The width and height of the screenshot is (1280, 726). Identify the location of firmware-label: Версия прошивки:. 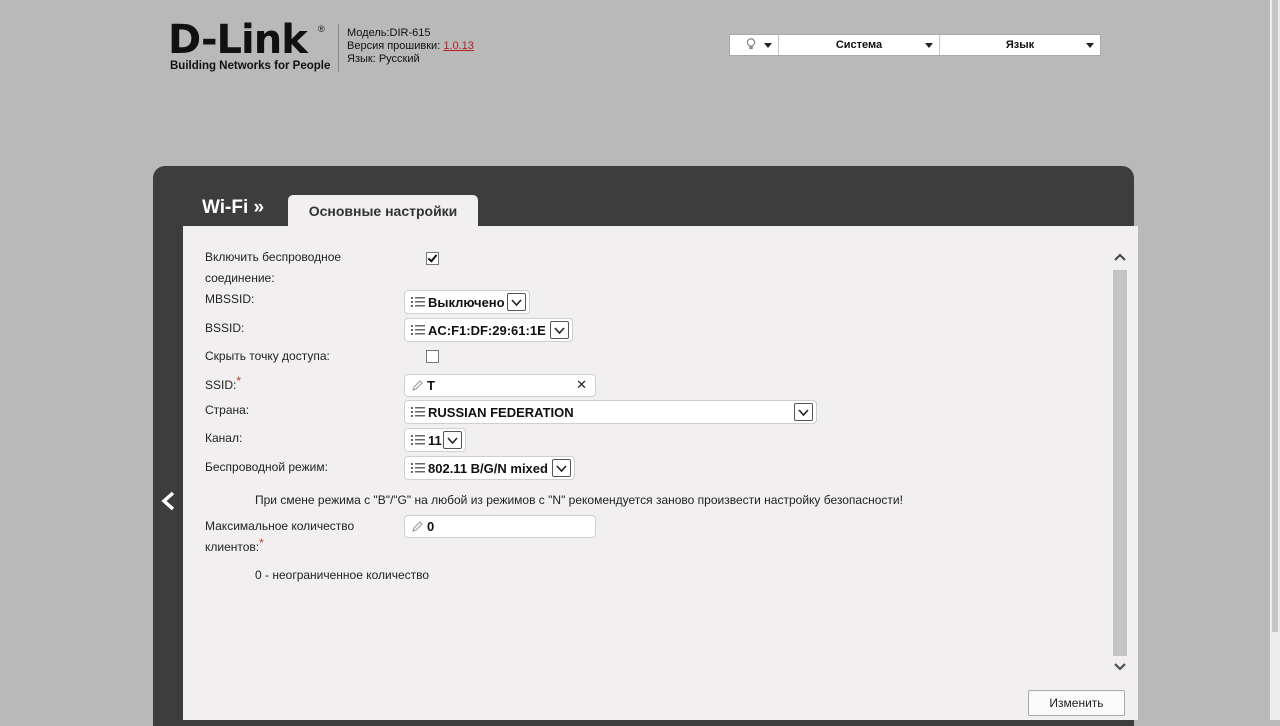
(394, 46).